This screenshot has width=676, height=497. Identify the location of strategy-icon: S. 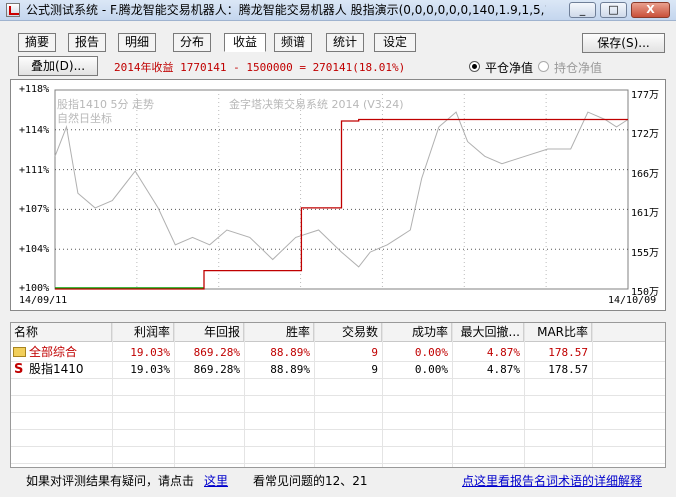
(19, 369).